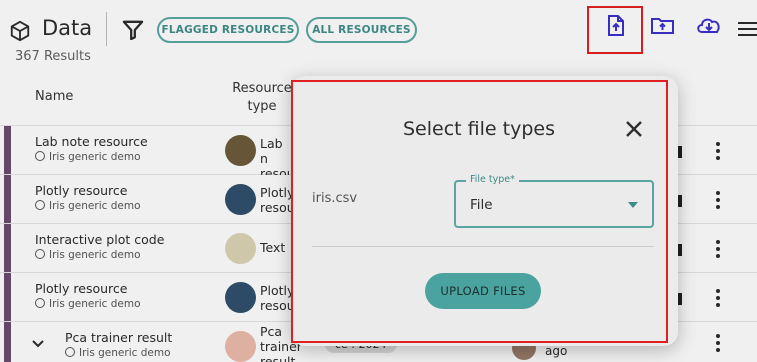  I want to click on file-type-select: File type* File, so click(554, 201).